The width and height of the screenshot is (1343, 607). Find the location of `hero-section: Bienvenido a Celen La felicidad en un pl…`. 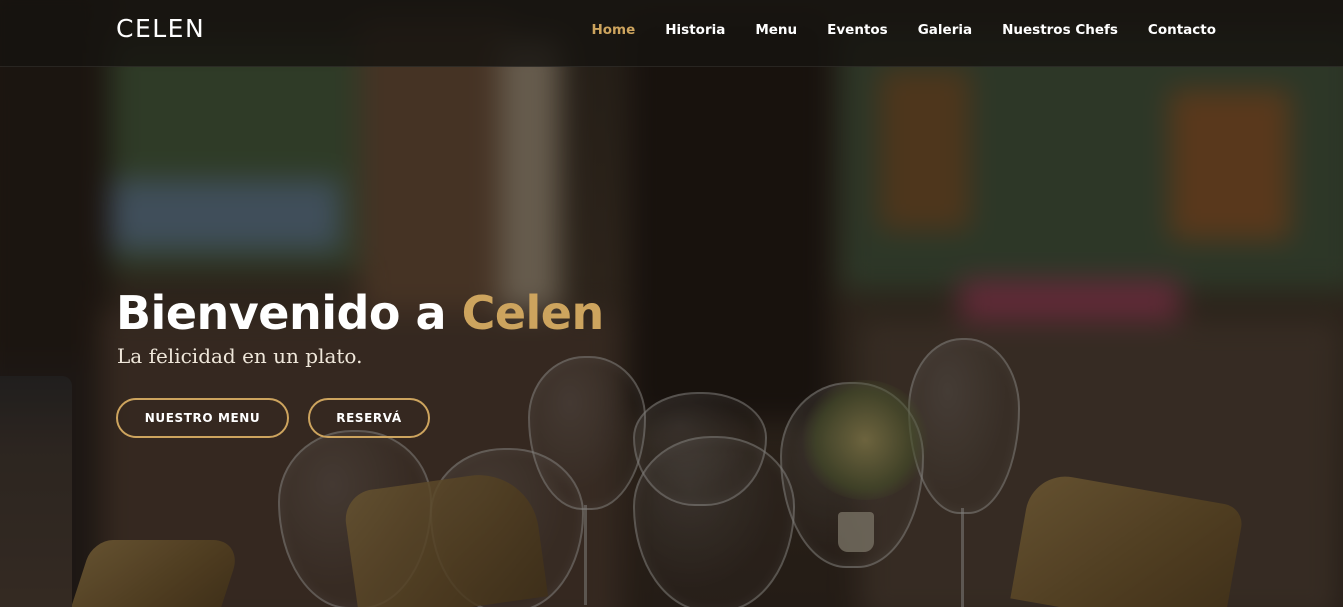

hero-section: Bienvenido a Celen La felicidad en un pl… is located at coordinates (360, 360).